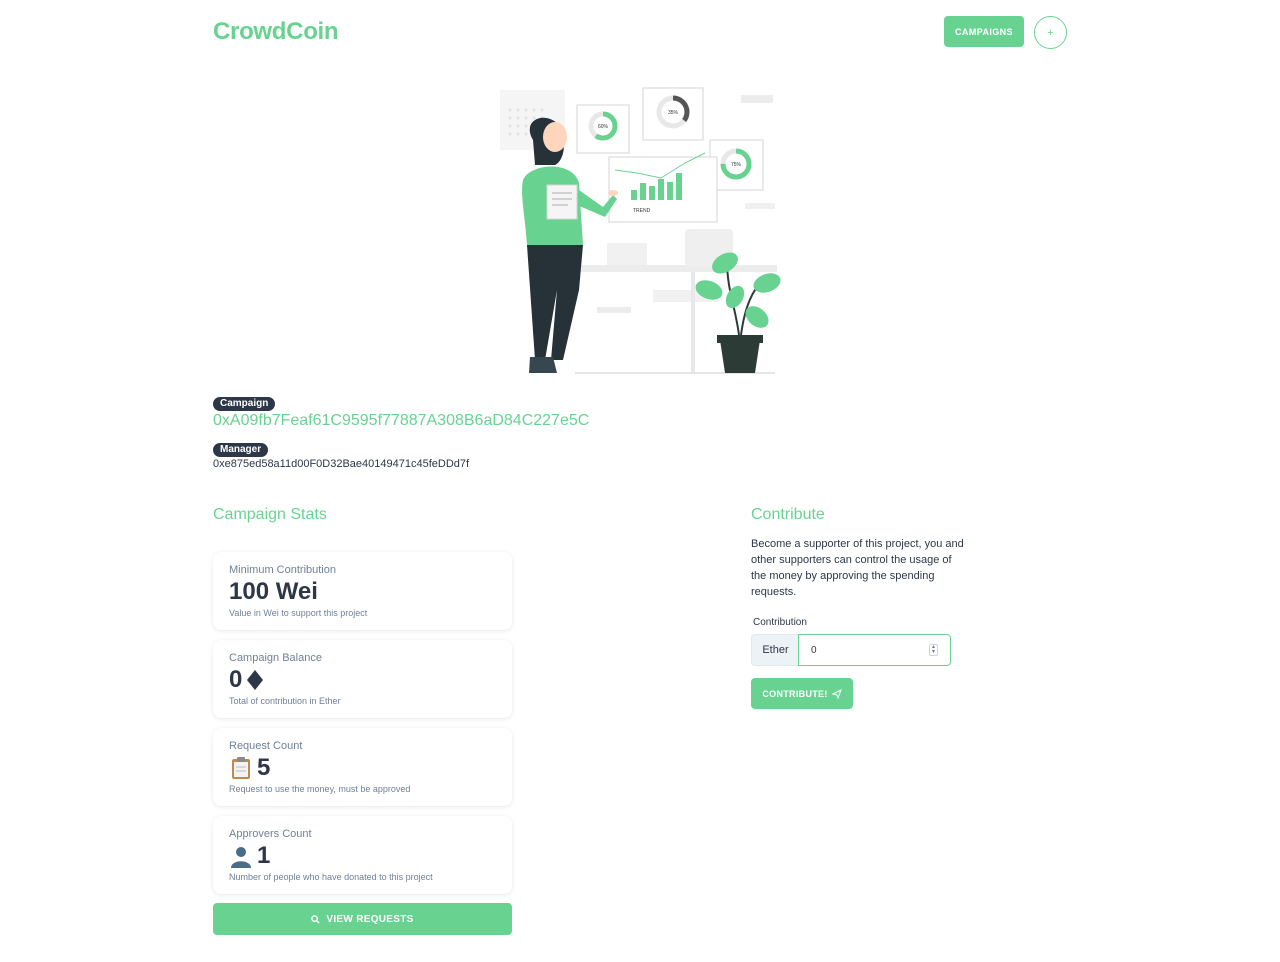  I want to click on view-requests-button: VIEW REQUESTS, so click(362, 919).